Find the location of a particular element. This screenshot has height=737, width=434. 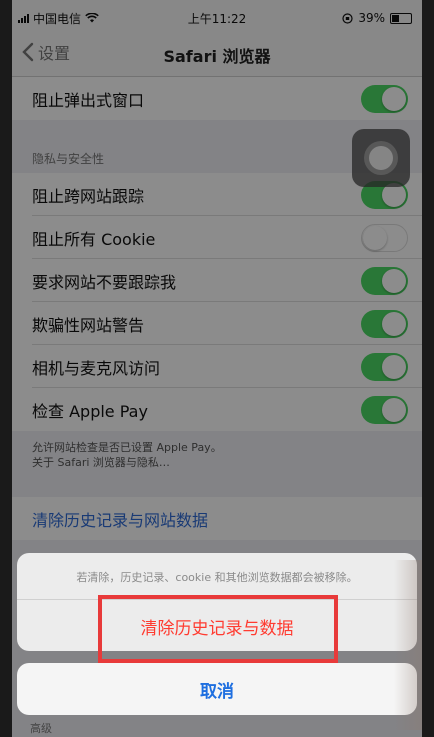

cancel-button: 取消 is located at coordinates (217, 689).